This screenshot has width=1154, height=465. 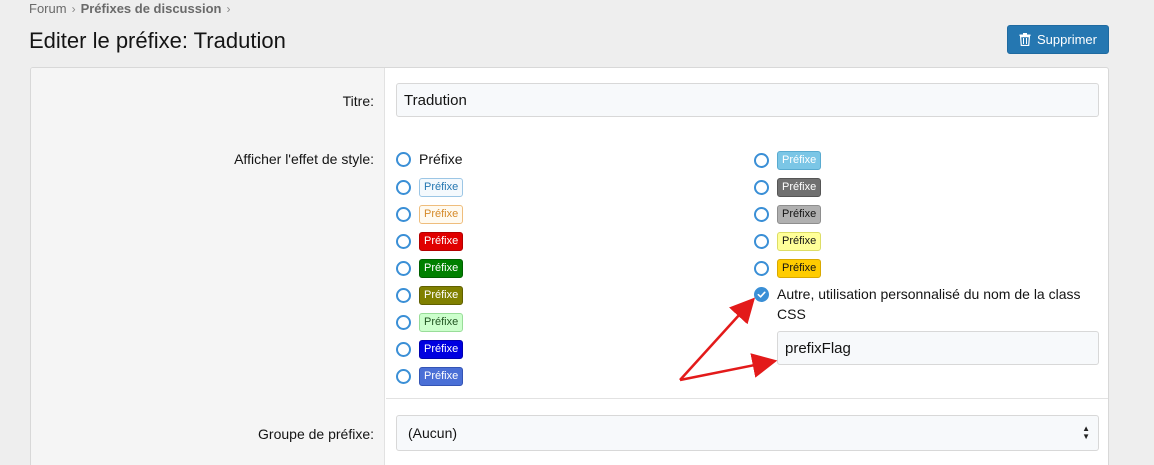 What do you see at coordinates (747, 100) in the screenshot?
I see `title-input: Tradution` at bounding box center [747, 100].